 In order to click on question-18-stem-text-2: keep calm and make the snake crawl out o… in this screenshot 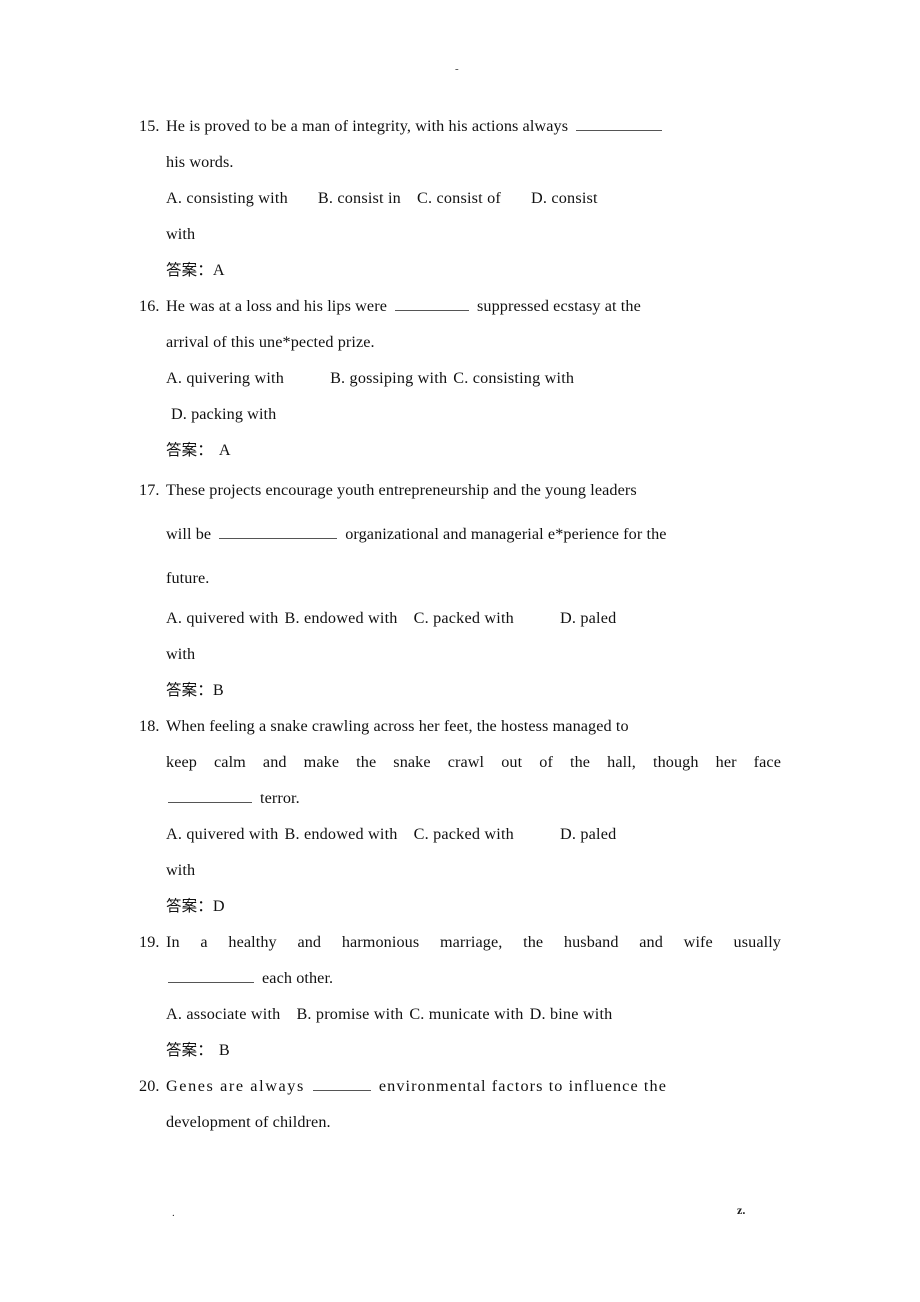, I will do `click(473, 762)`.